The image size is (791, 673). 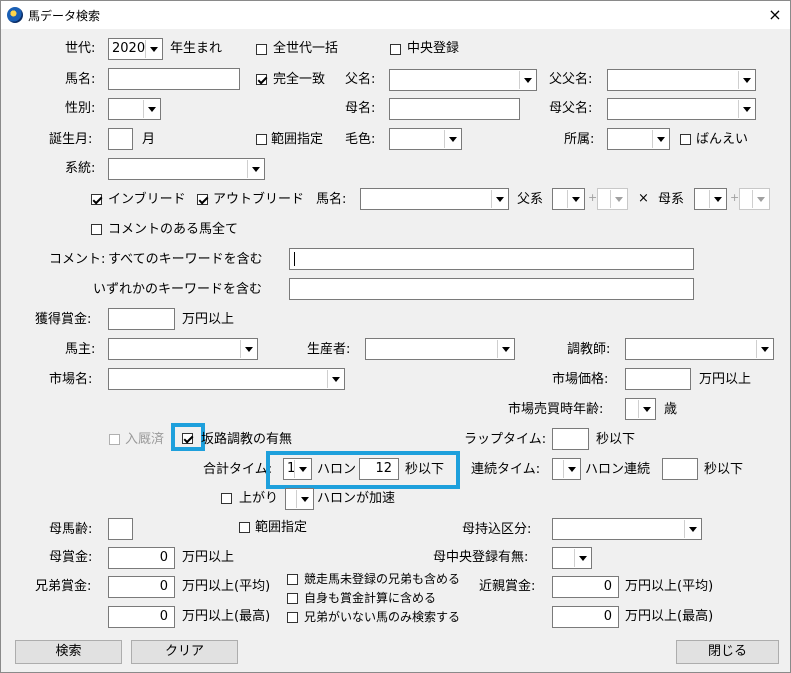 I want to click on all-keywords-label: すべてのキーワードを含む, so click(x=185, y=259).